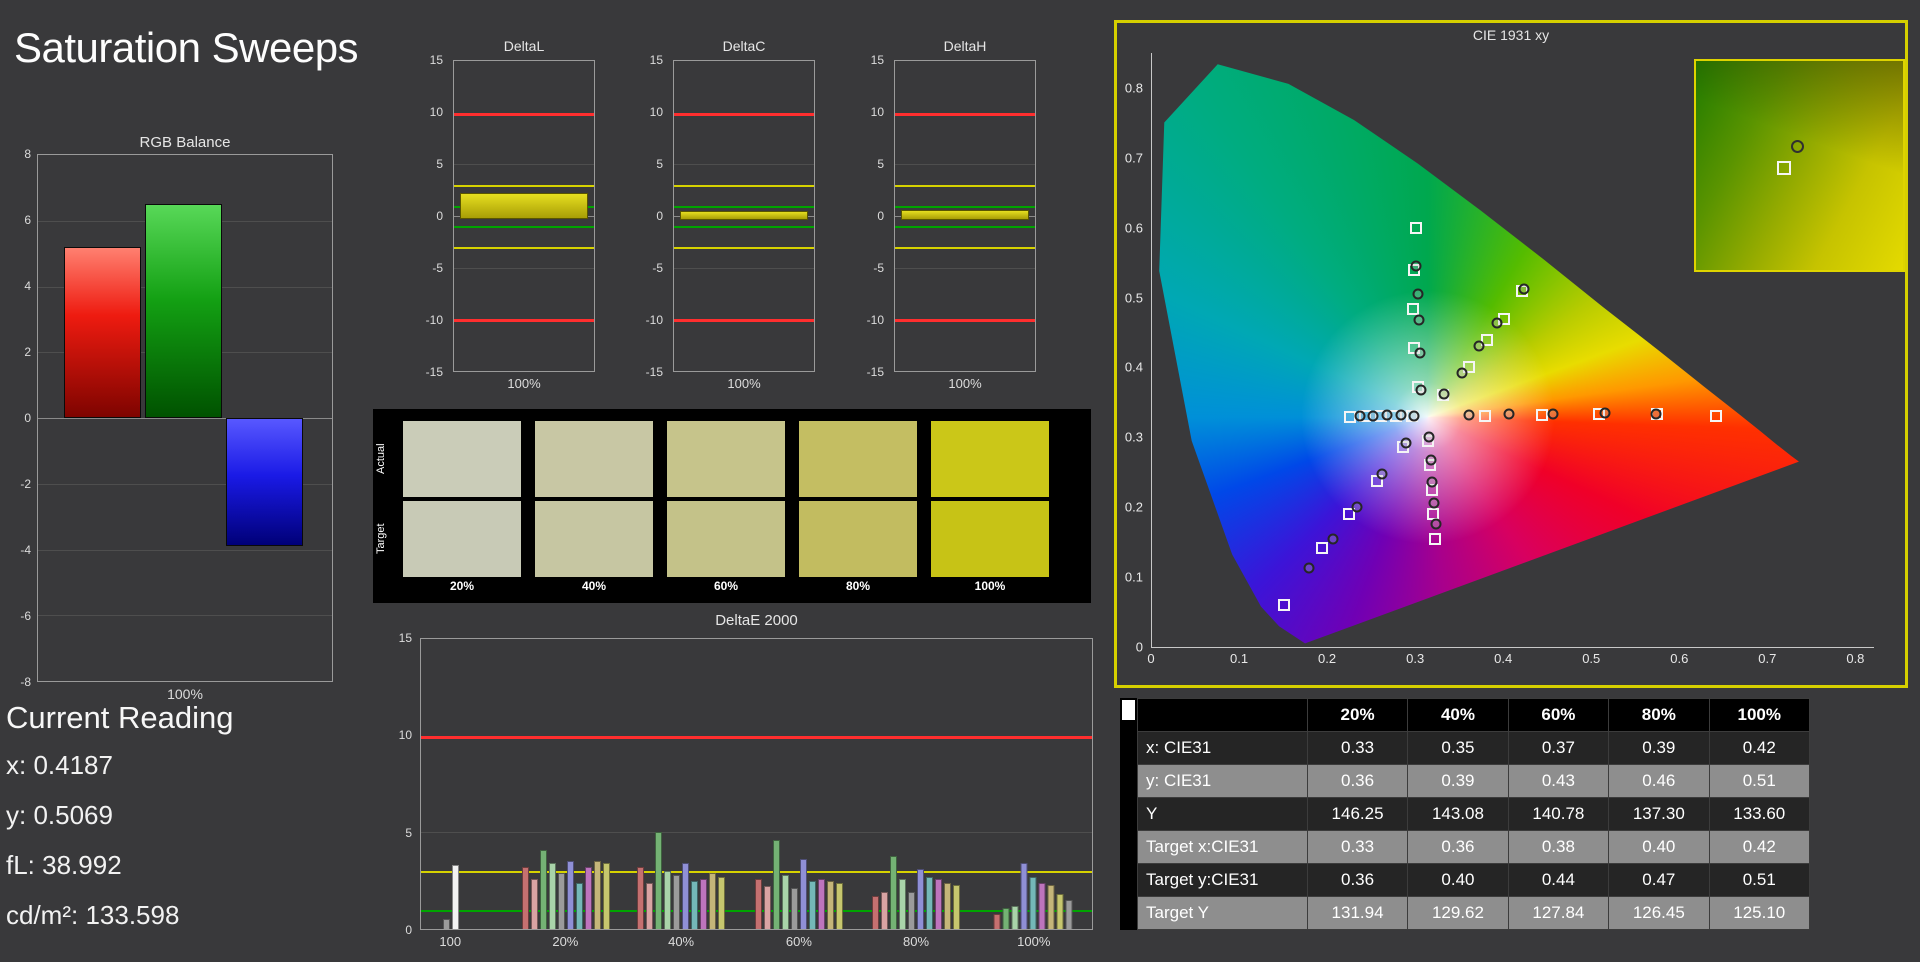 The width and height of the screenshot is (1920, 962). What do you see at coordinates (1357, 748) in the screenshot?
I see `table-value-cell: 0.33` at bounding box center [1357, 748].